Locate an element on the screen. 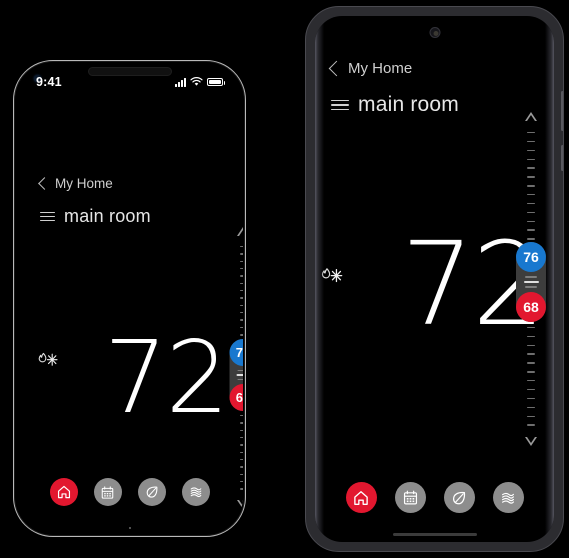 This screenshot has height=558, width=569. power-button is located at coordinates (562, 158).